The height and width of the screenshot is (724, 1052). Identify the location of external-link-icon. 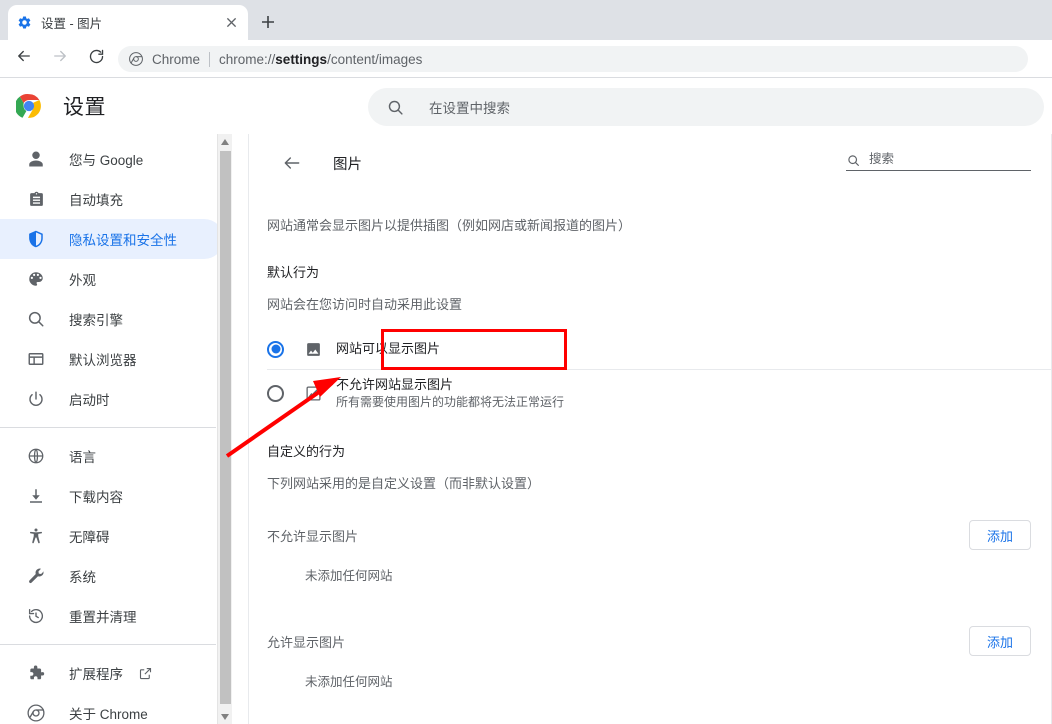
(145, 673).